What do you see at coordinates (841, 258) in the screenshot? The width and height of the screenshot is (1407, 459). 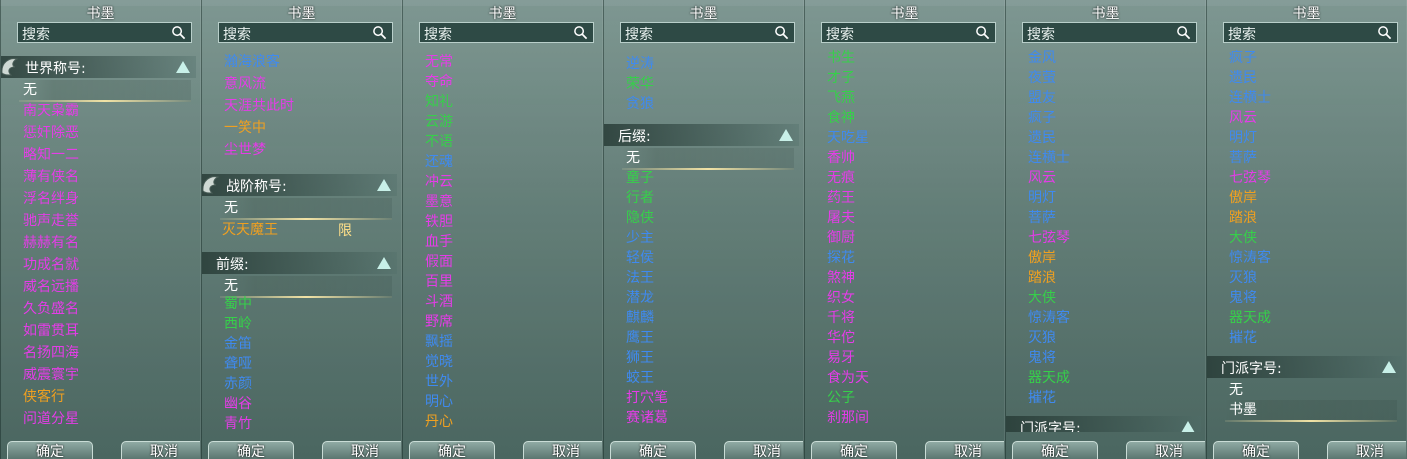 I see `list-item: 探花` at bounding box center [841, 258].